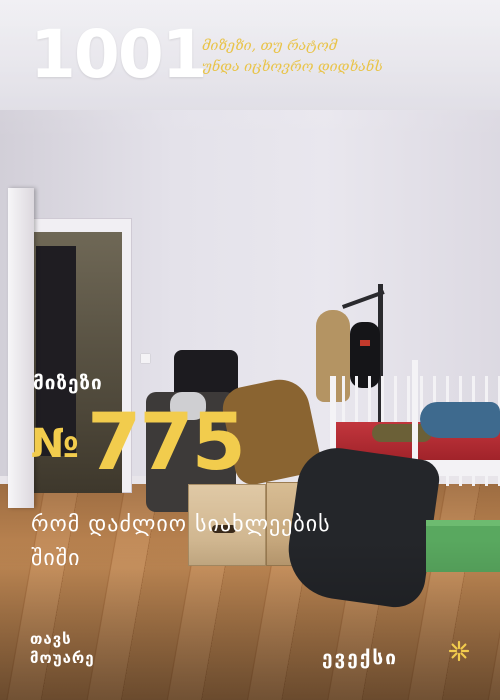 This screenshot has width=500, height=700. Describe the element at coordinates (460, 420) in the screenshot. I see `bed-clothes` at that location.